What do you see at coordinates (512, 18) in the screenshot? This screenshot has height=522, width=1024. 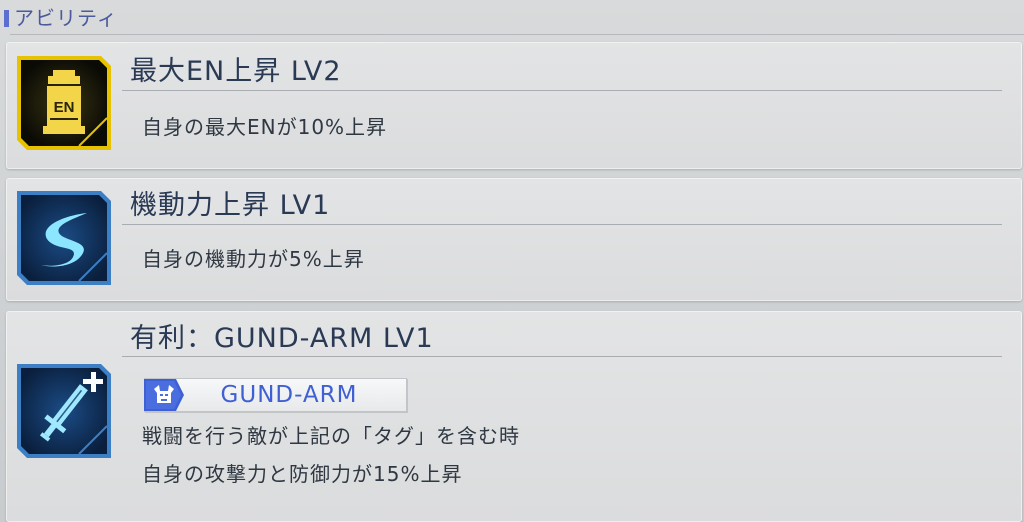 I see `section-header: アビリティ` at bounding box center [512, 18].